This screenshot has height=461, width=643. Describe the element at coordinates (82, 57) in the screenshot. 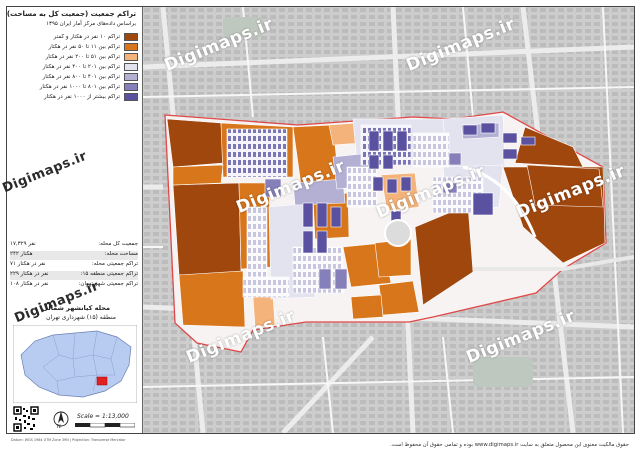

I see `legend-class-label: تراکم بین ۵۱ تا ۲۰۰ نفر در هکتار` at that location.